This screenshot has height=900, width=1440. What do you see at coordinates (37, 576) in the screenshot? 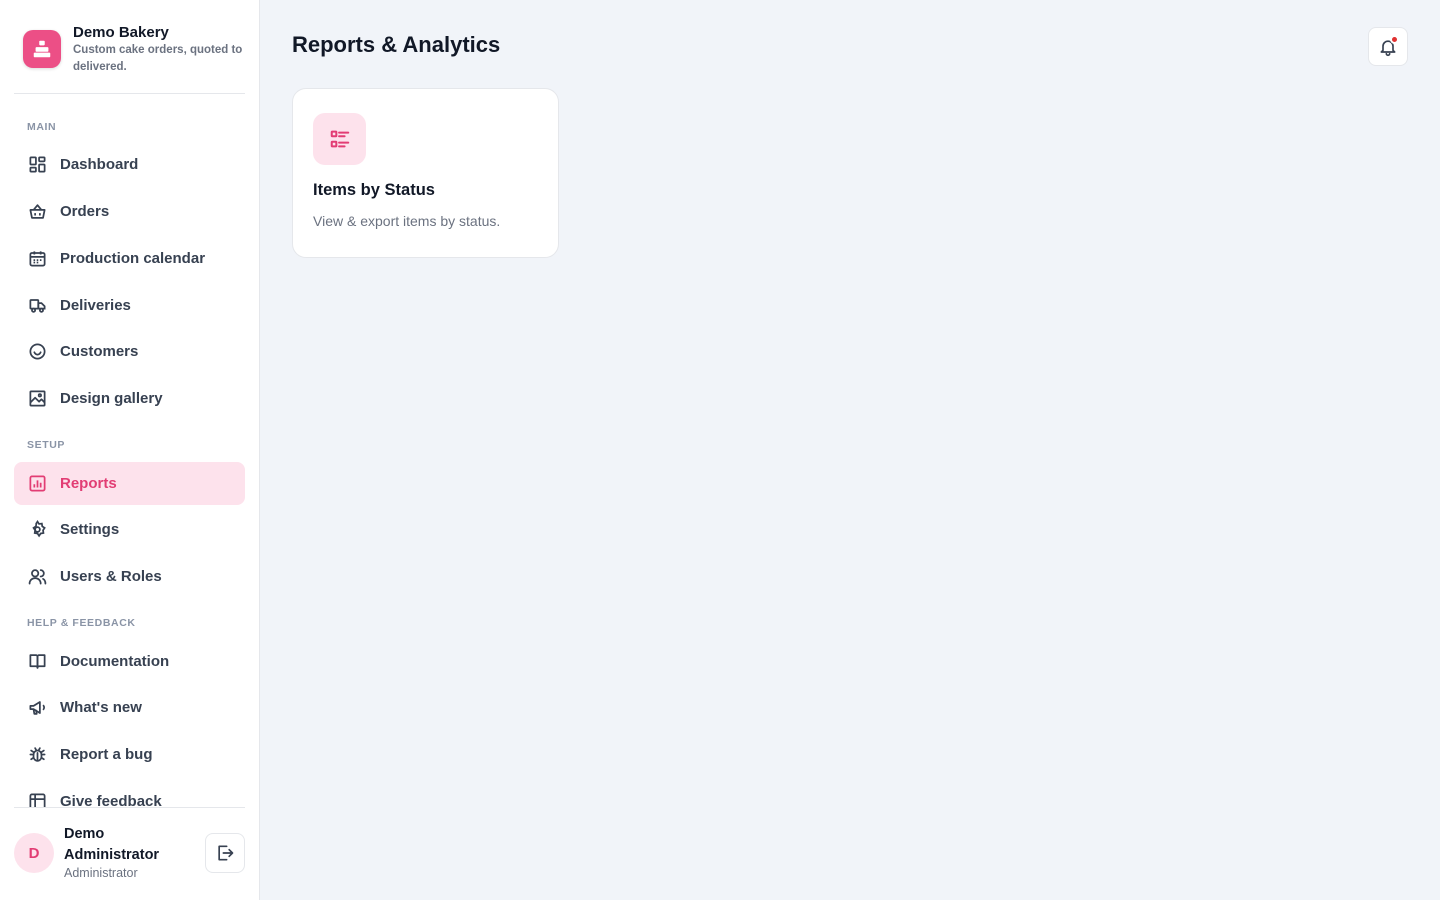
I see `users-icon` at bounding box center [37, 576].